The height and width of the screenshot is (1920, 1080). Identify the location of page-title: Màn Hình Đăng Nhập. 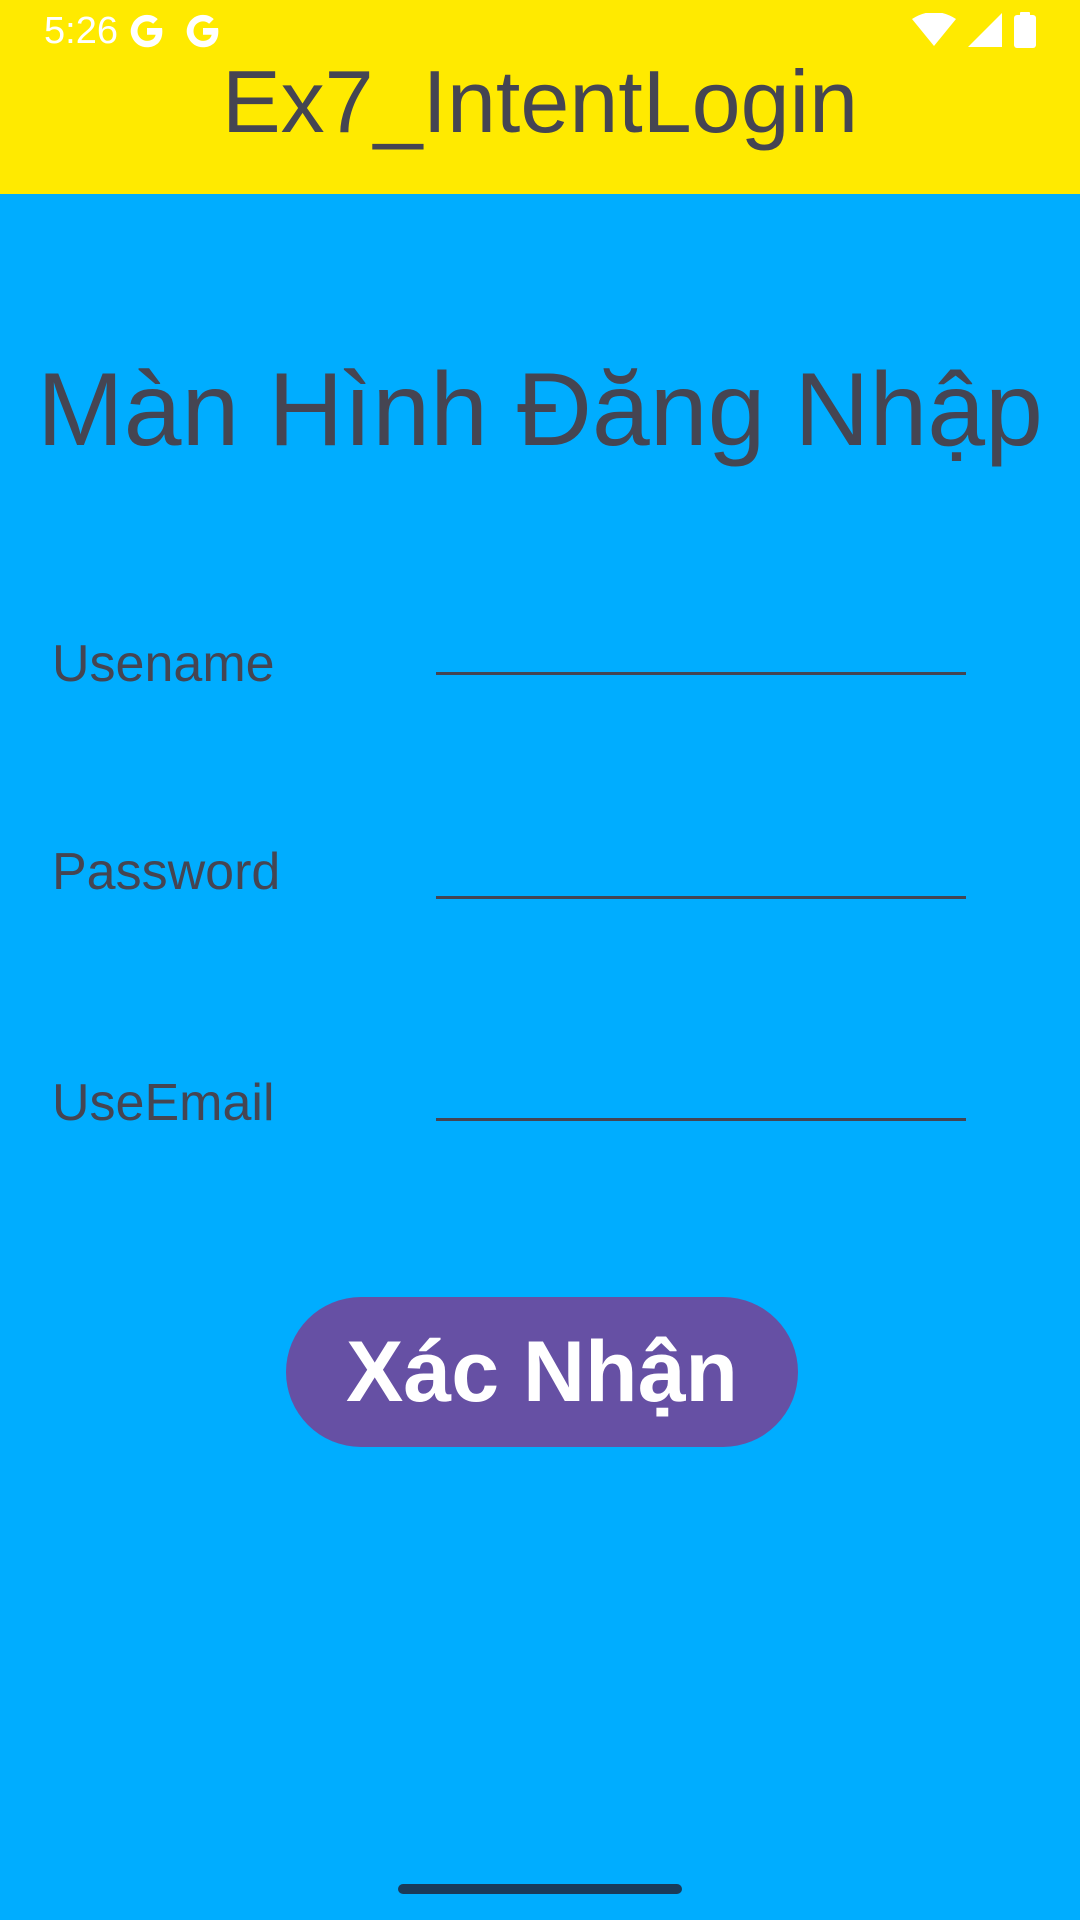
(540, 410).